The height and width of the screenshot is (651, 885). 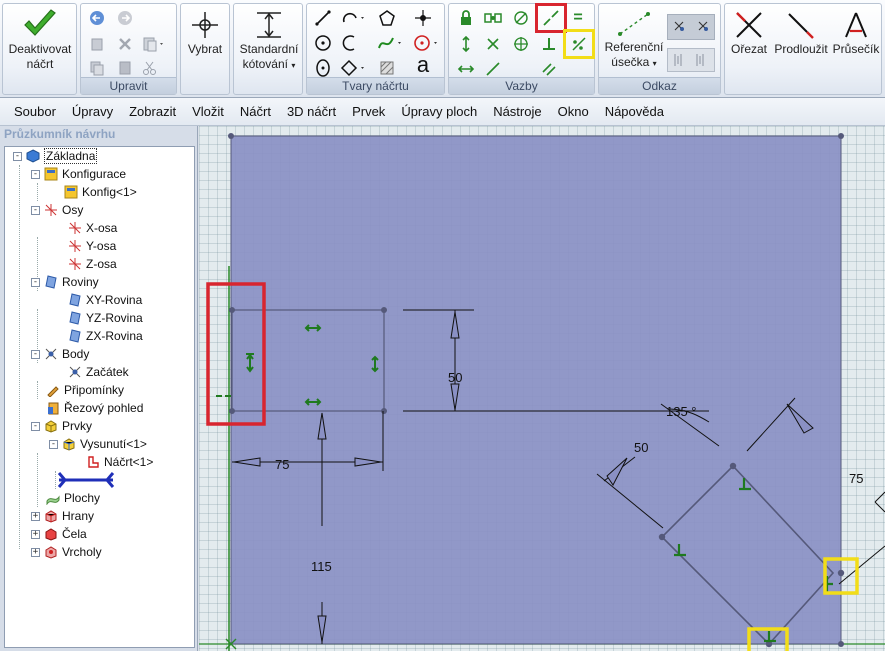 I want to click on tree-node-prvky: - Prvky, so click(x=61, y=426).